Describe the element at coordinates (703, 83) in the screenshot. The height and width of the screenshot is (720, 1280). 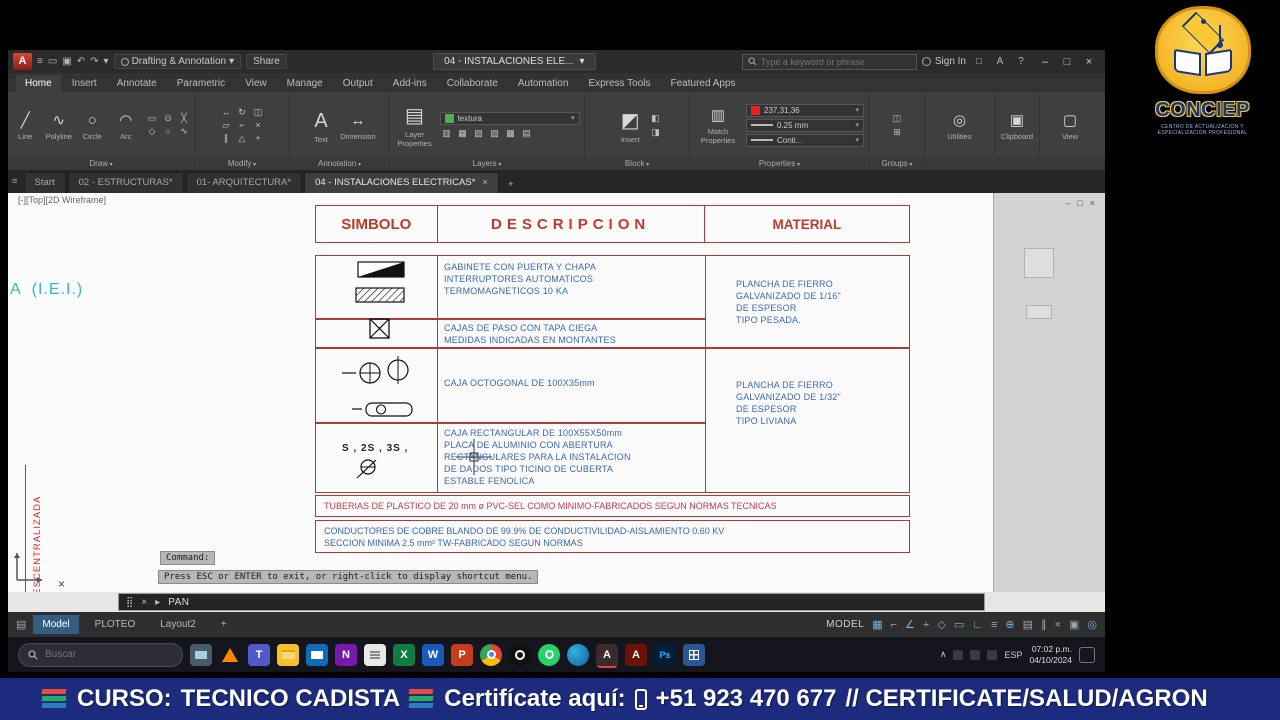
I see `tab-featured-apps: Featured Apps` at that location.